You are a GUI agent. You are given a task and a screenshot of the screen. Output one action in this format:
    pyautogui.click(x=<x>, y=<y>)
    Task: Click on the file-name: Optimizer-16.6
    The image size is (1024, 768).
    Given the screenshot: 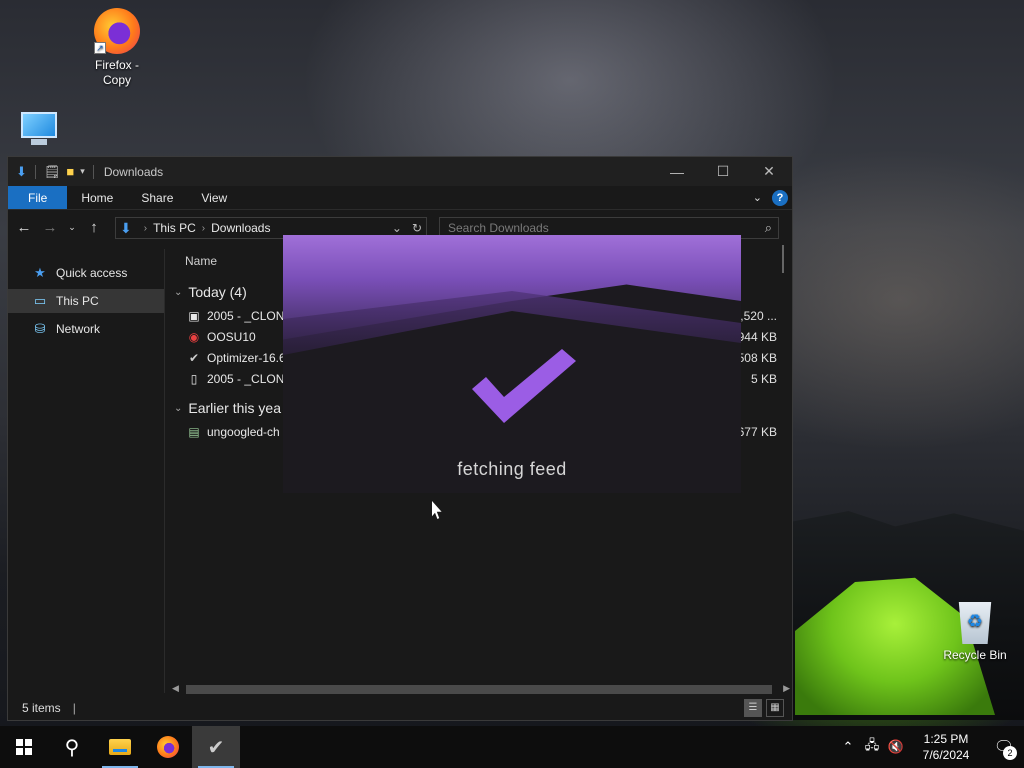 What is the action you would take?
    pyautogui.click(x=246, y=357)
    